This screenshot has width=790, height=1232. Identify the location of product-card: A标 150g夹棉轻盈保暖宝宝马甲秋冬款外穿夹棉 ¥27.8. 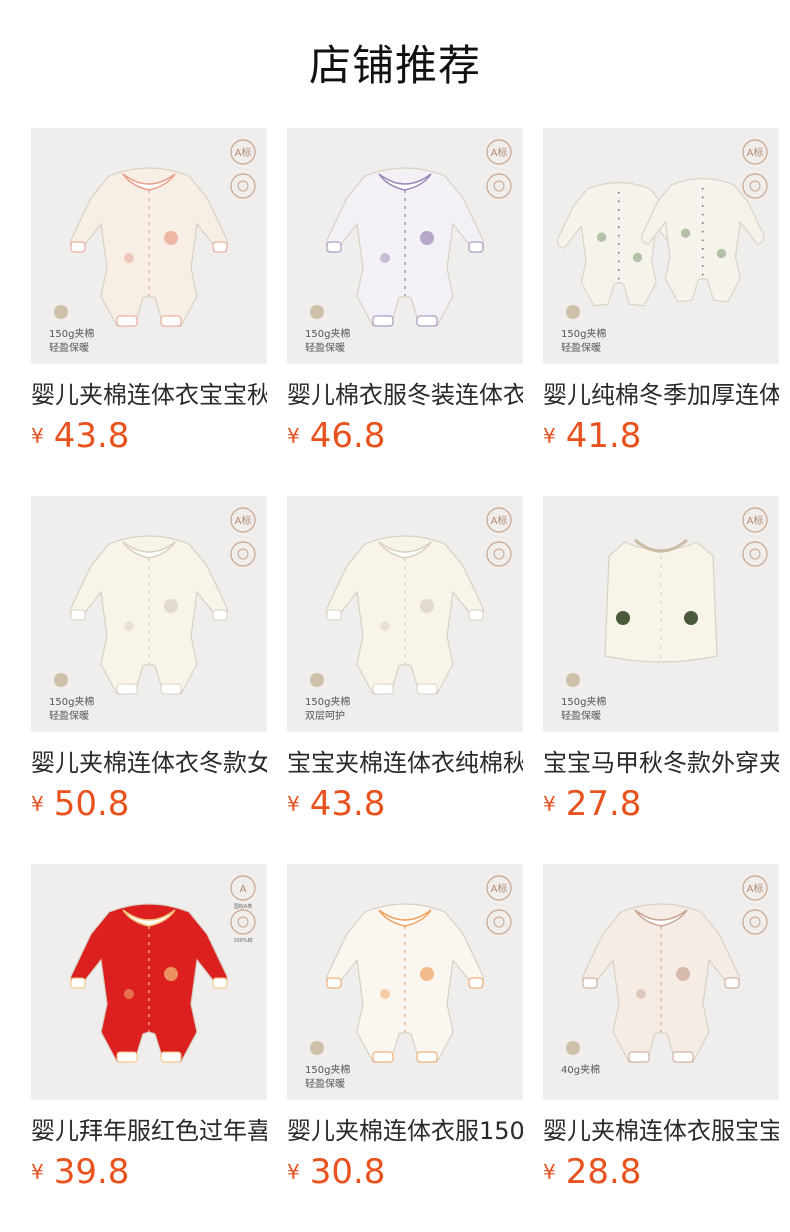
(661, 666).